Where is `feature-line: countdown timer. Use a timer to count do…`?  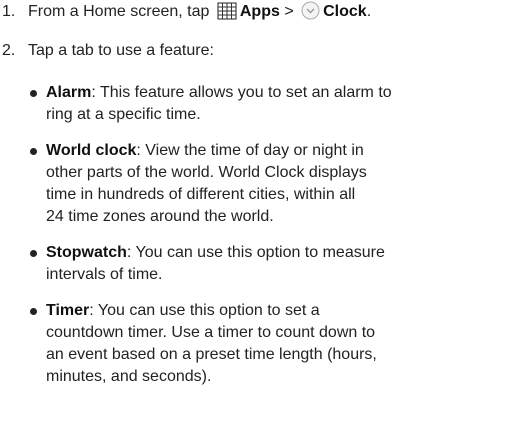 feature-line: countdown timer. Use a timer to count do… is located at coordinates (211, 332).